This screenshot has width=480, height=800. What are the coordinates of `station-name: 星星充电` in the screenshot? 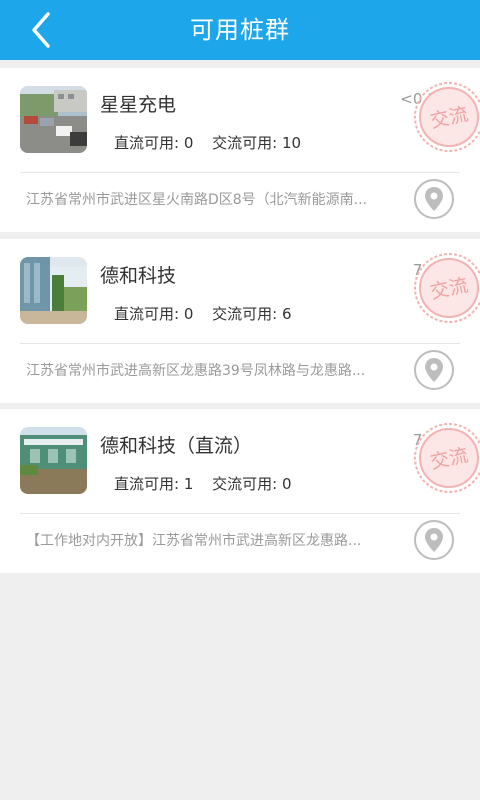 It's located at (138, 105).